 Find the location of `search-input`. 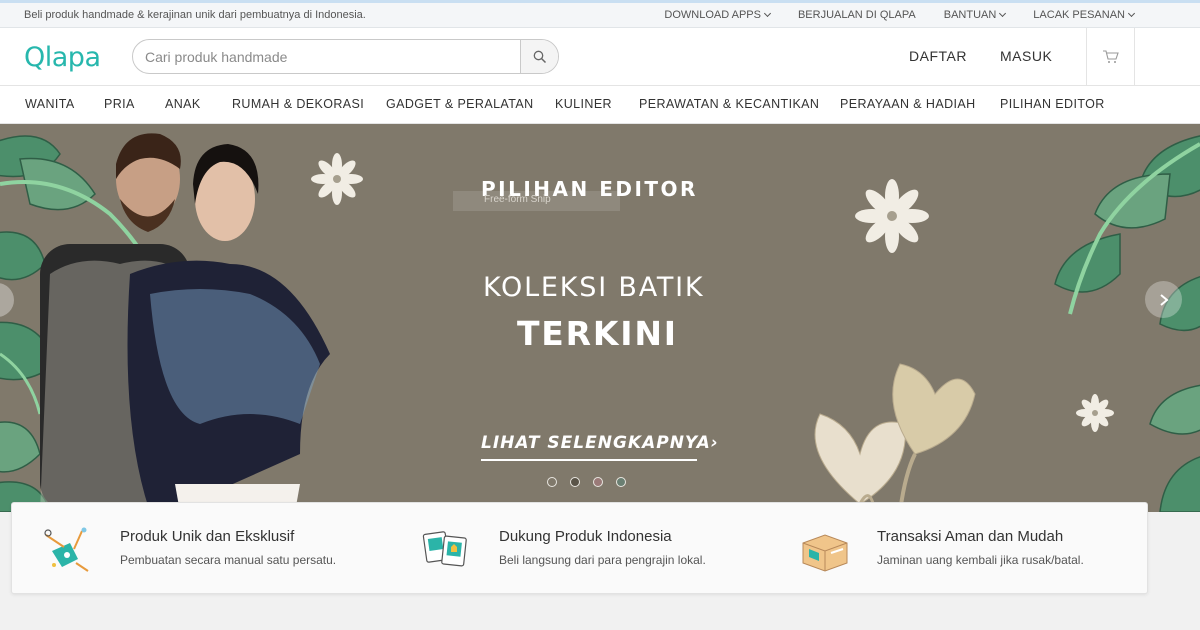

search-input is located at coordinates (327, 56).